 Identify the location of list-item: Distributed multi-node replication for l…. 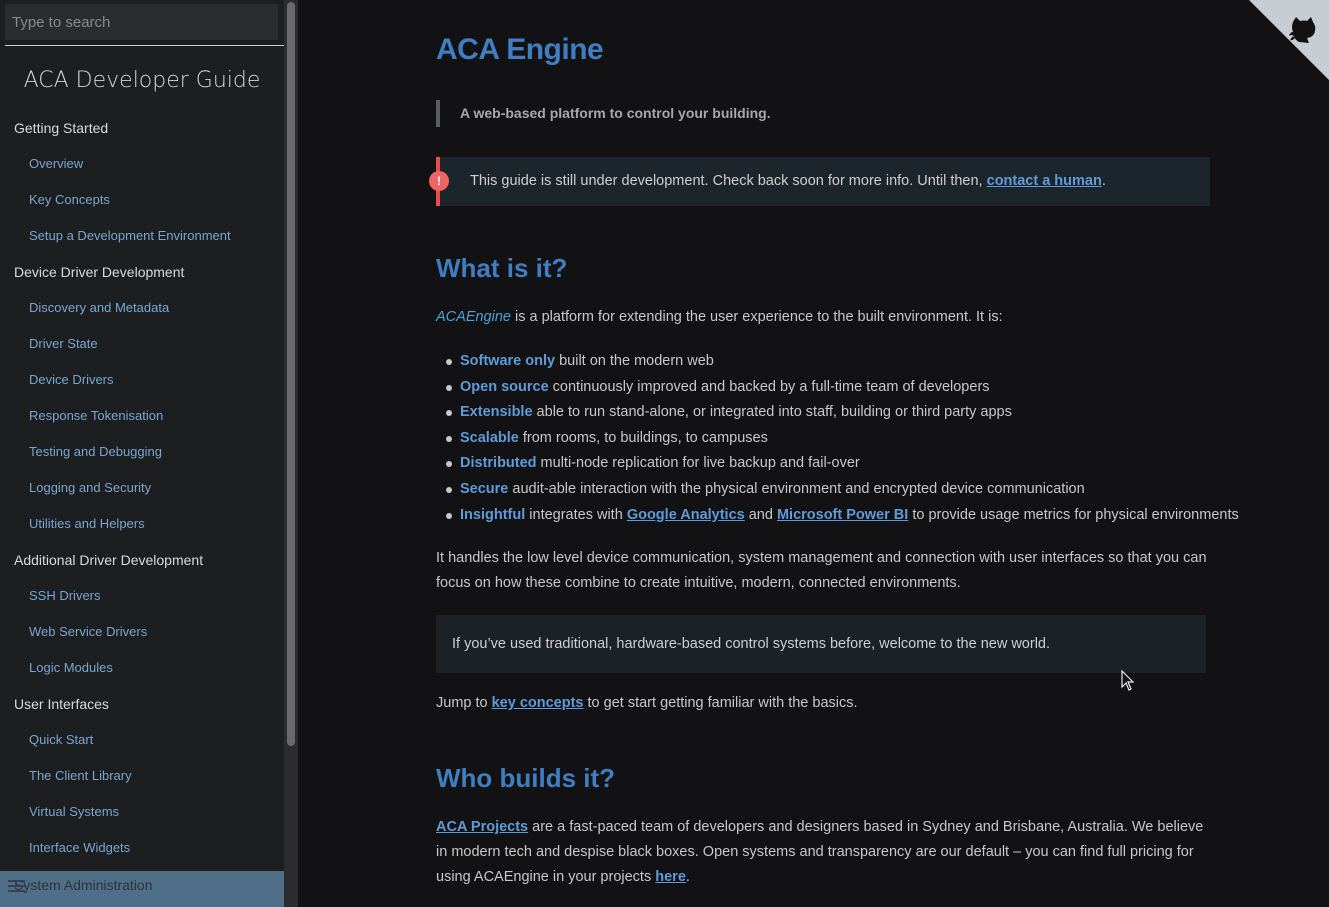
(842, 464).